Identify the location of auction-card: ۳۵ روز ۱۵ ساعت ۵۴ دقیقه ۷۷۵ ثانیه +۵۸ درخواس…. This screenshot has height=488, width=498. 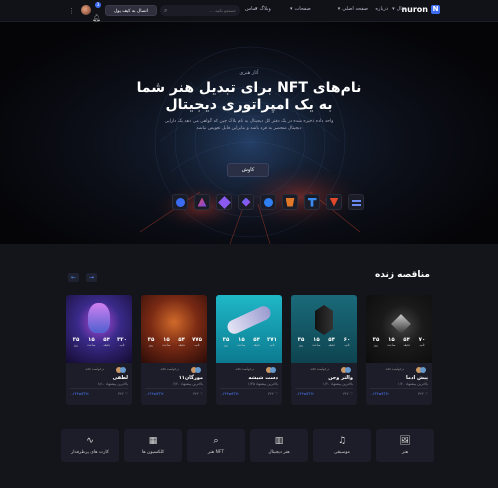
(174, 350).